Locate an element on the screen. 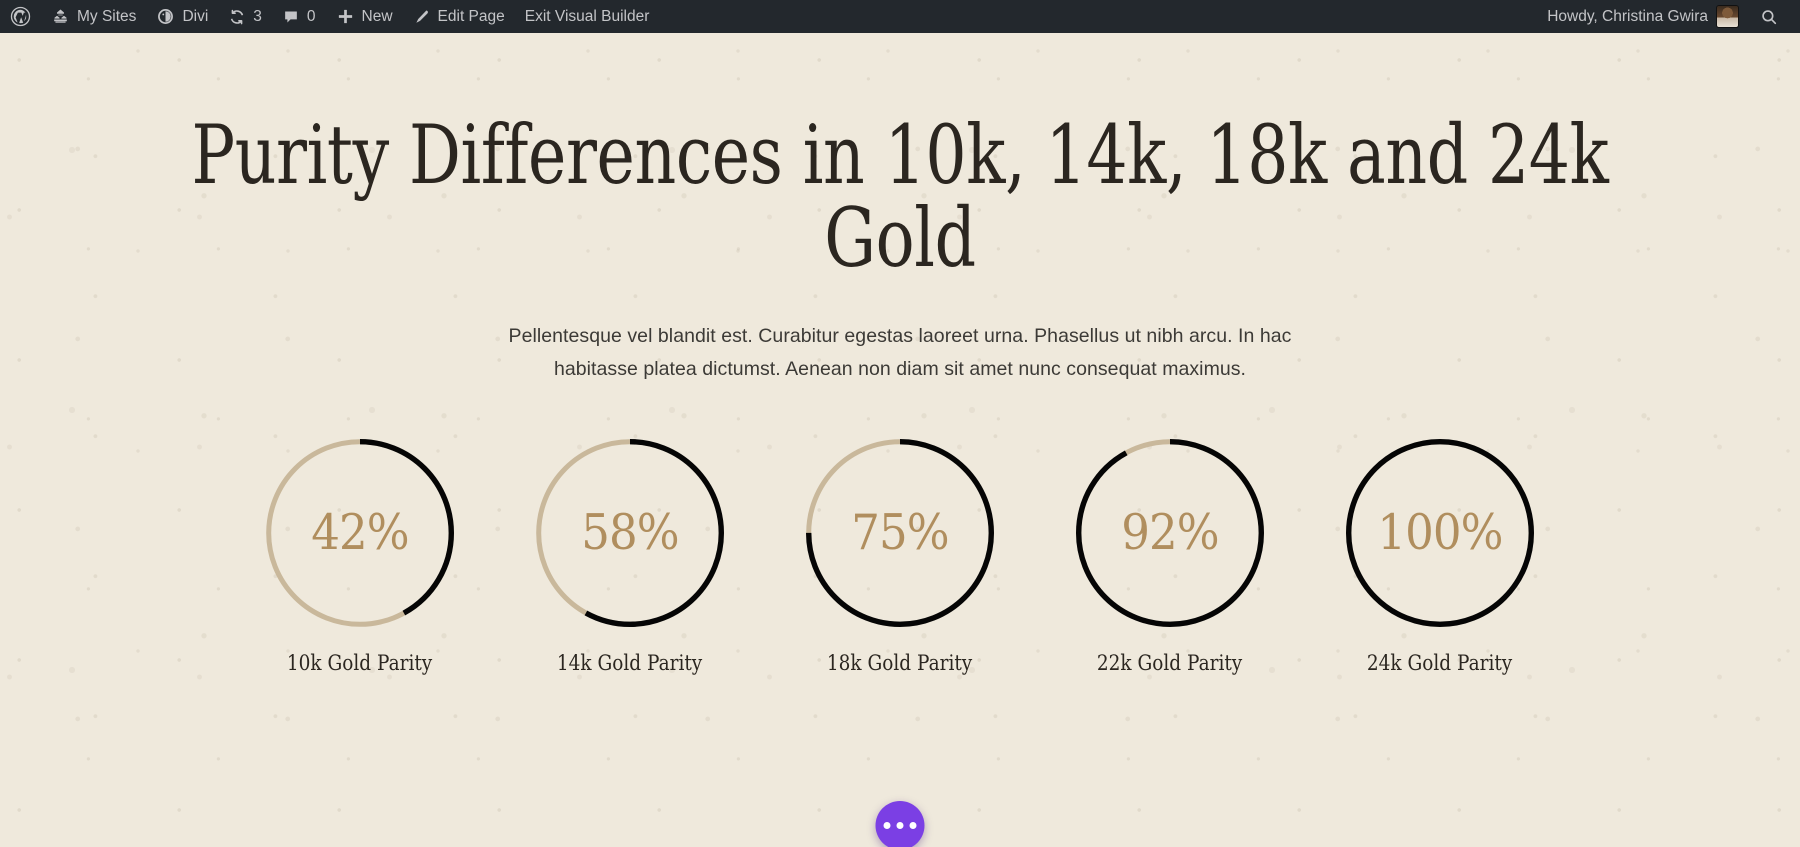  admin-bar-item-updates: 3 is located at coordinates (245, 16).